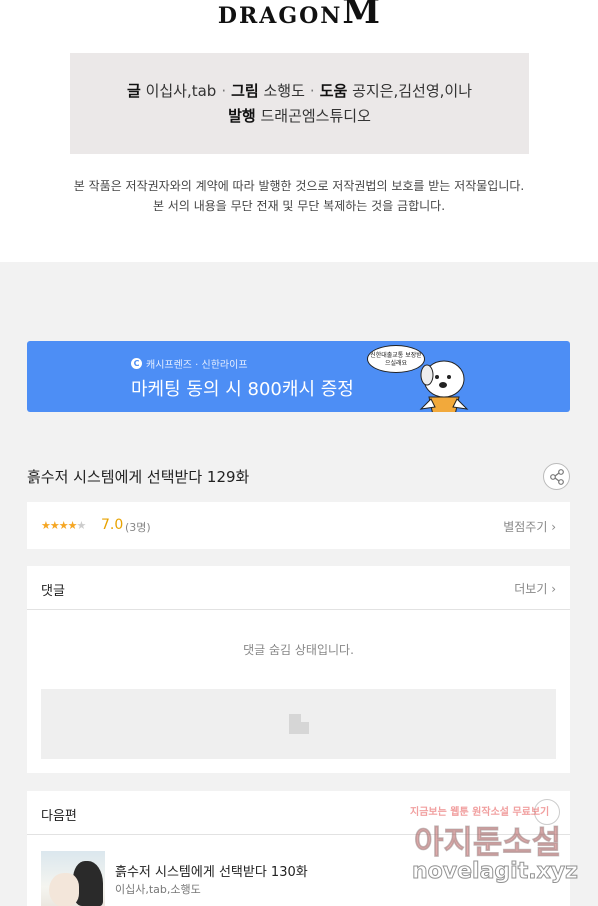 The width and height of the screenshot is (598, 906). I want to click on rating-count: (3명), so click(138, 527).